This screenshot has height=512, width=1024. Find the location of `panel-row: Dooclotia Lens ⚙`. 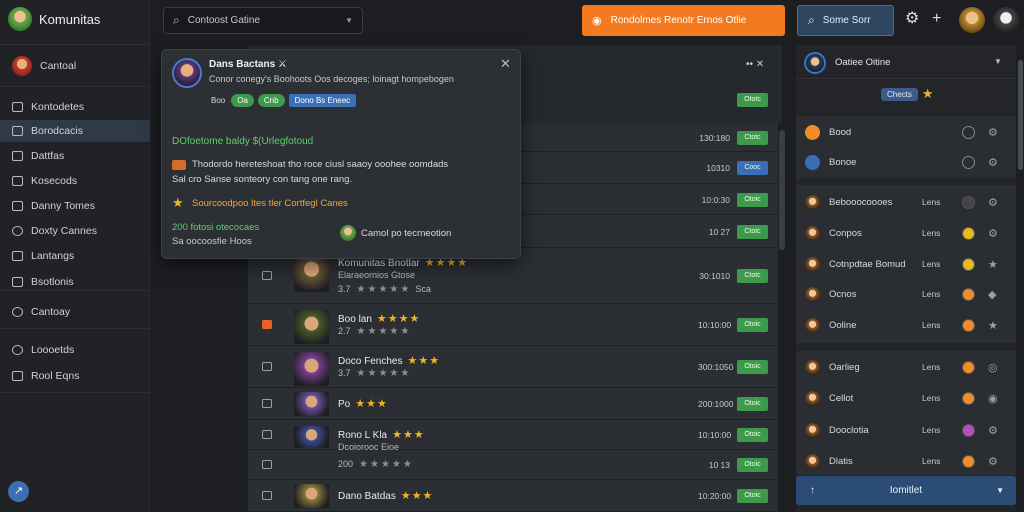

panel-row: Dooclotia Lens ⚙ is located at coordinates (906, 430).